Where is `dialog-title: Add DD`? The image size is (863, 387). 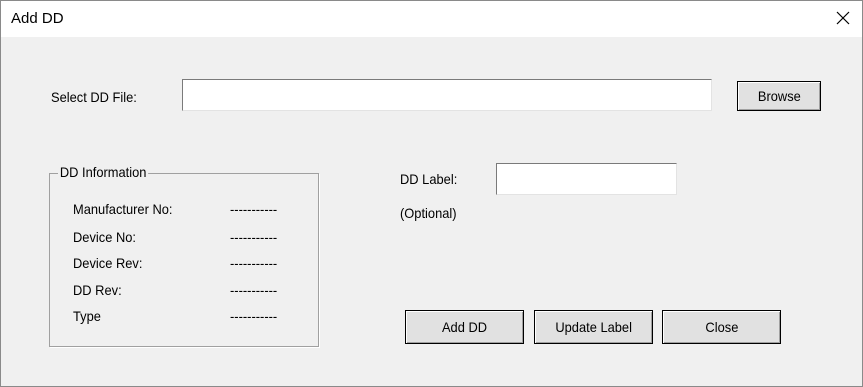 dialog-title: Add DD is located at coordinates (37, 18).